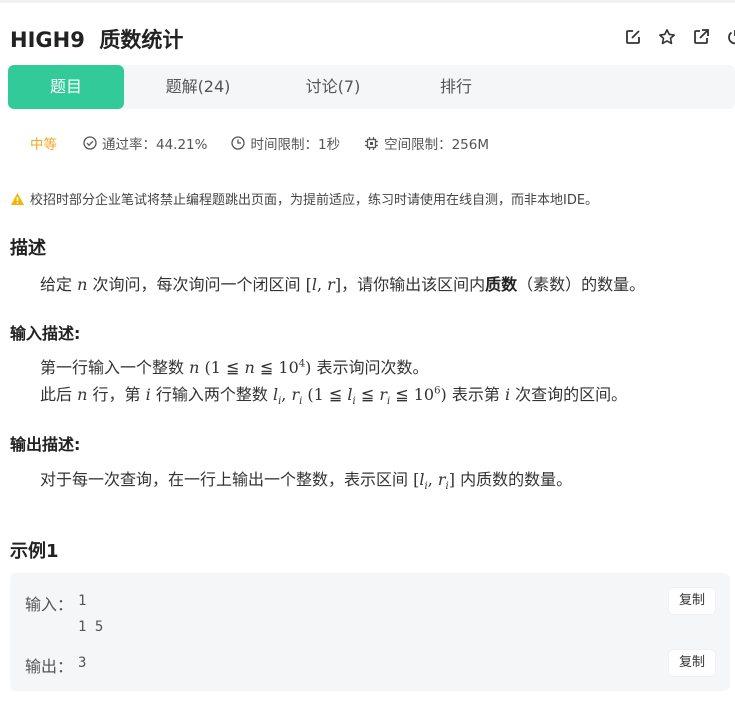 The width and height of the screenshot is (735, 718). Describe the element at coordinates (112, 367) in the screenshot. I see `input-desc-part: 第一行输入一个整数` at that location.